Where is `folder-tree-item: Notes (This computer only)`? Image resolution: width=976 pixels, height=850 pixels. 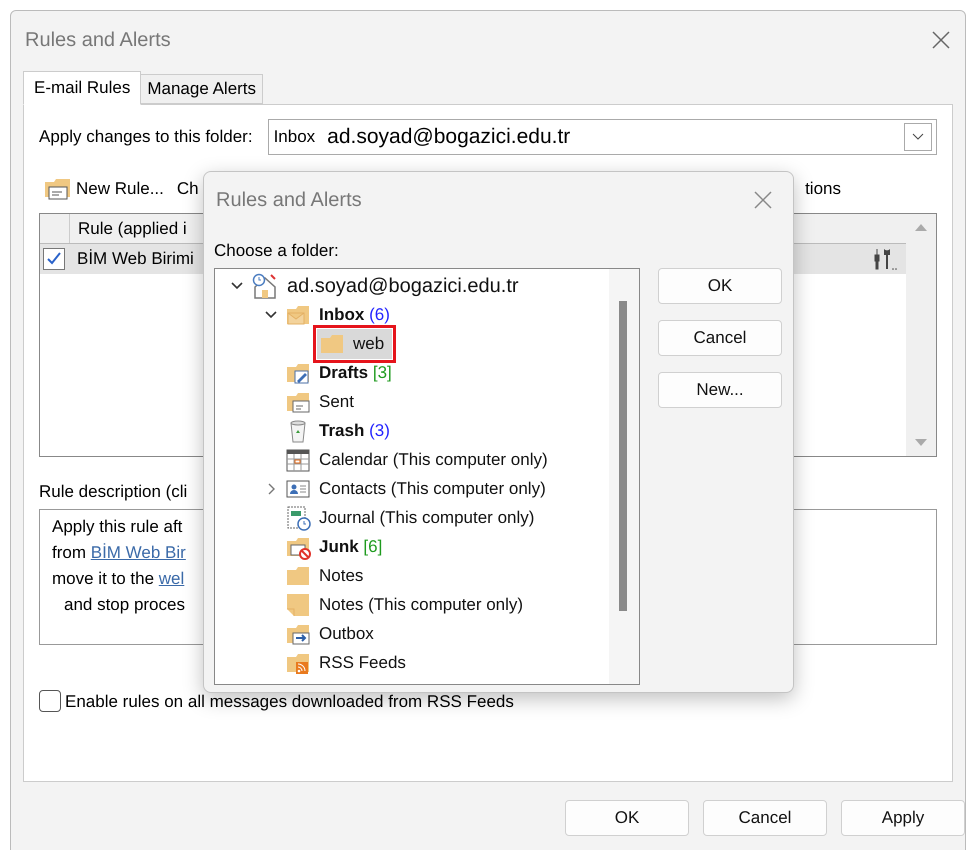
folder-tree-item: Notes (This computer only) is located at coordinates (405, 605).